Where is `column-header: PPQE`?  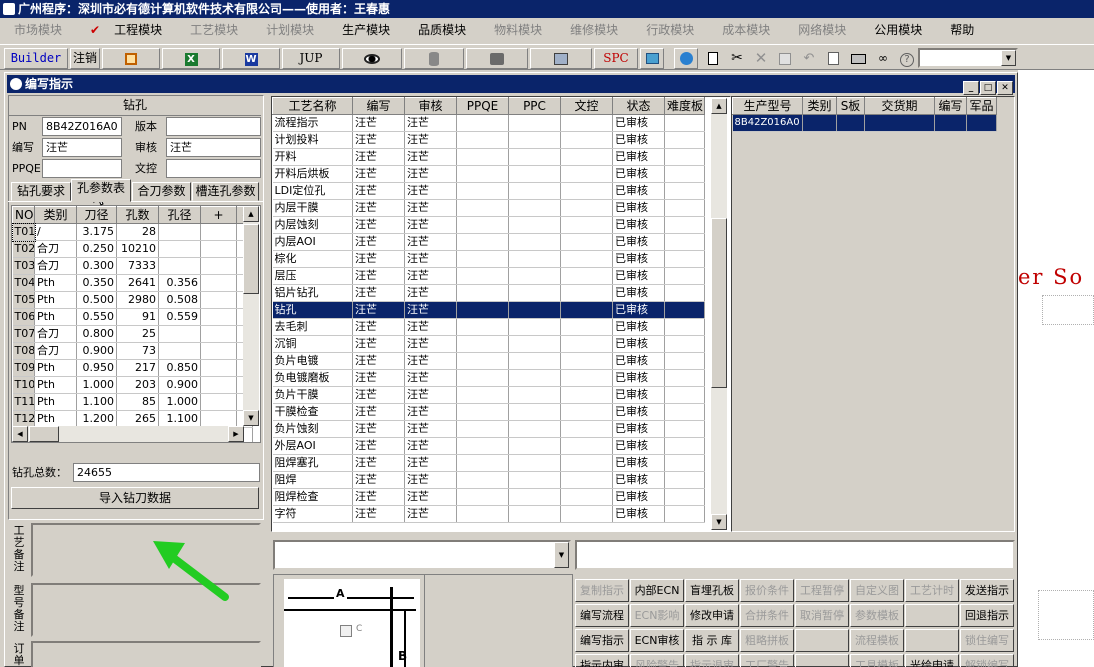
column-header: PPQE is located at coordinates (482, 106).